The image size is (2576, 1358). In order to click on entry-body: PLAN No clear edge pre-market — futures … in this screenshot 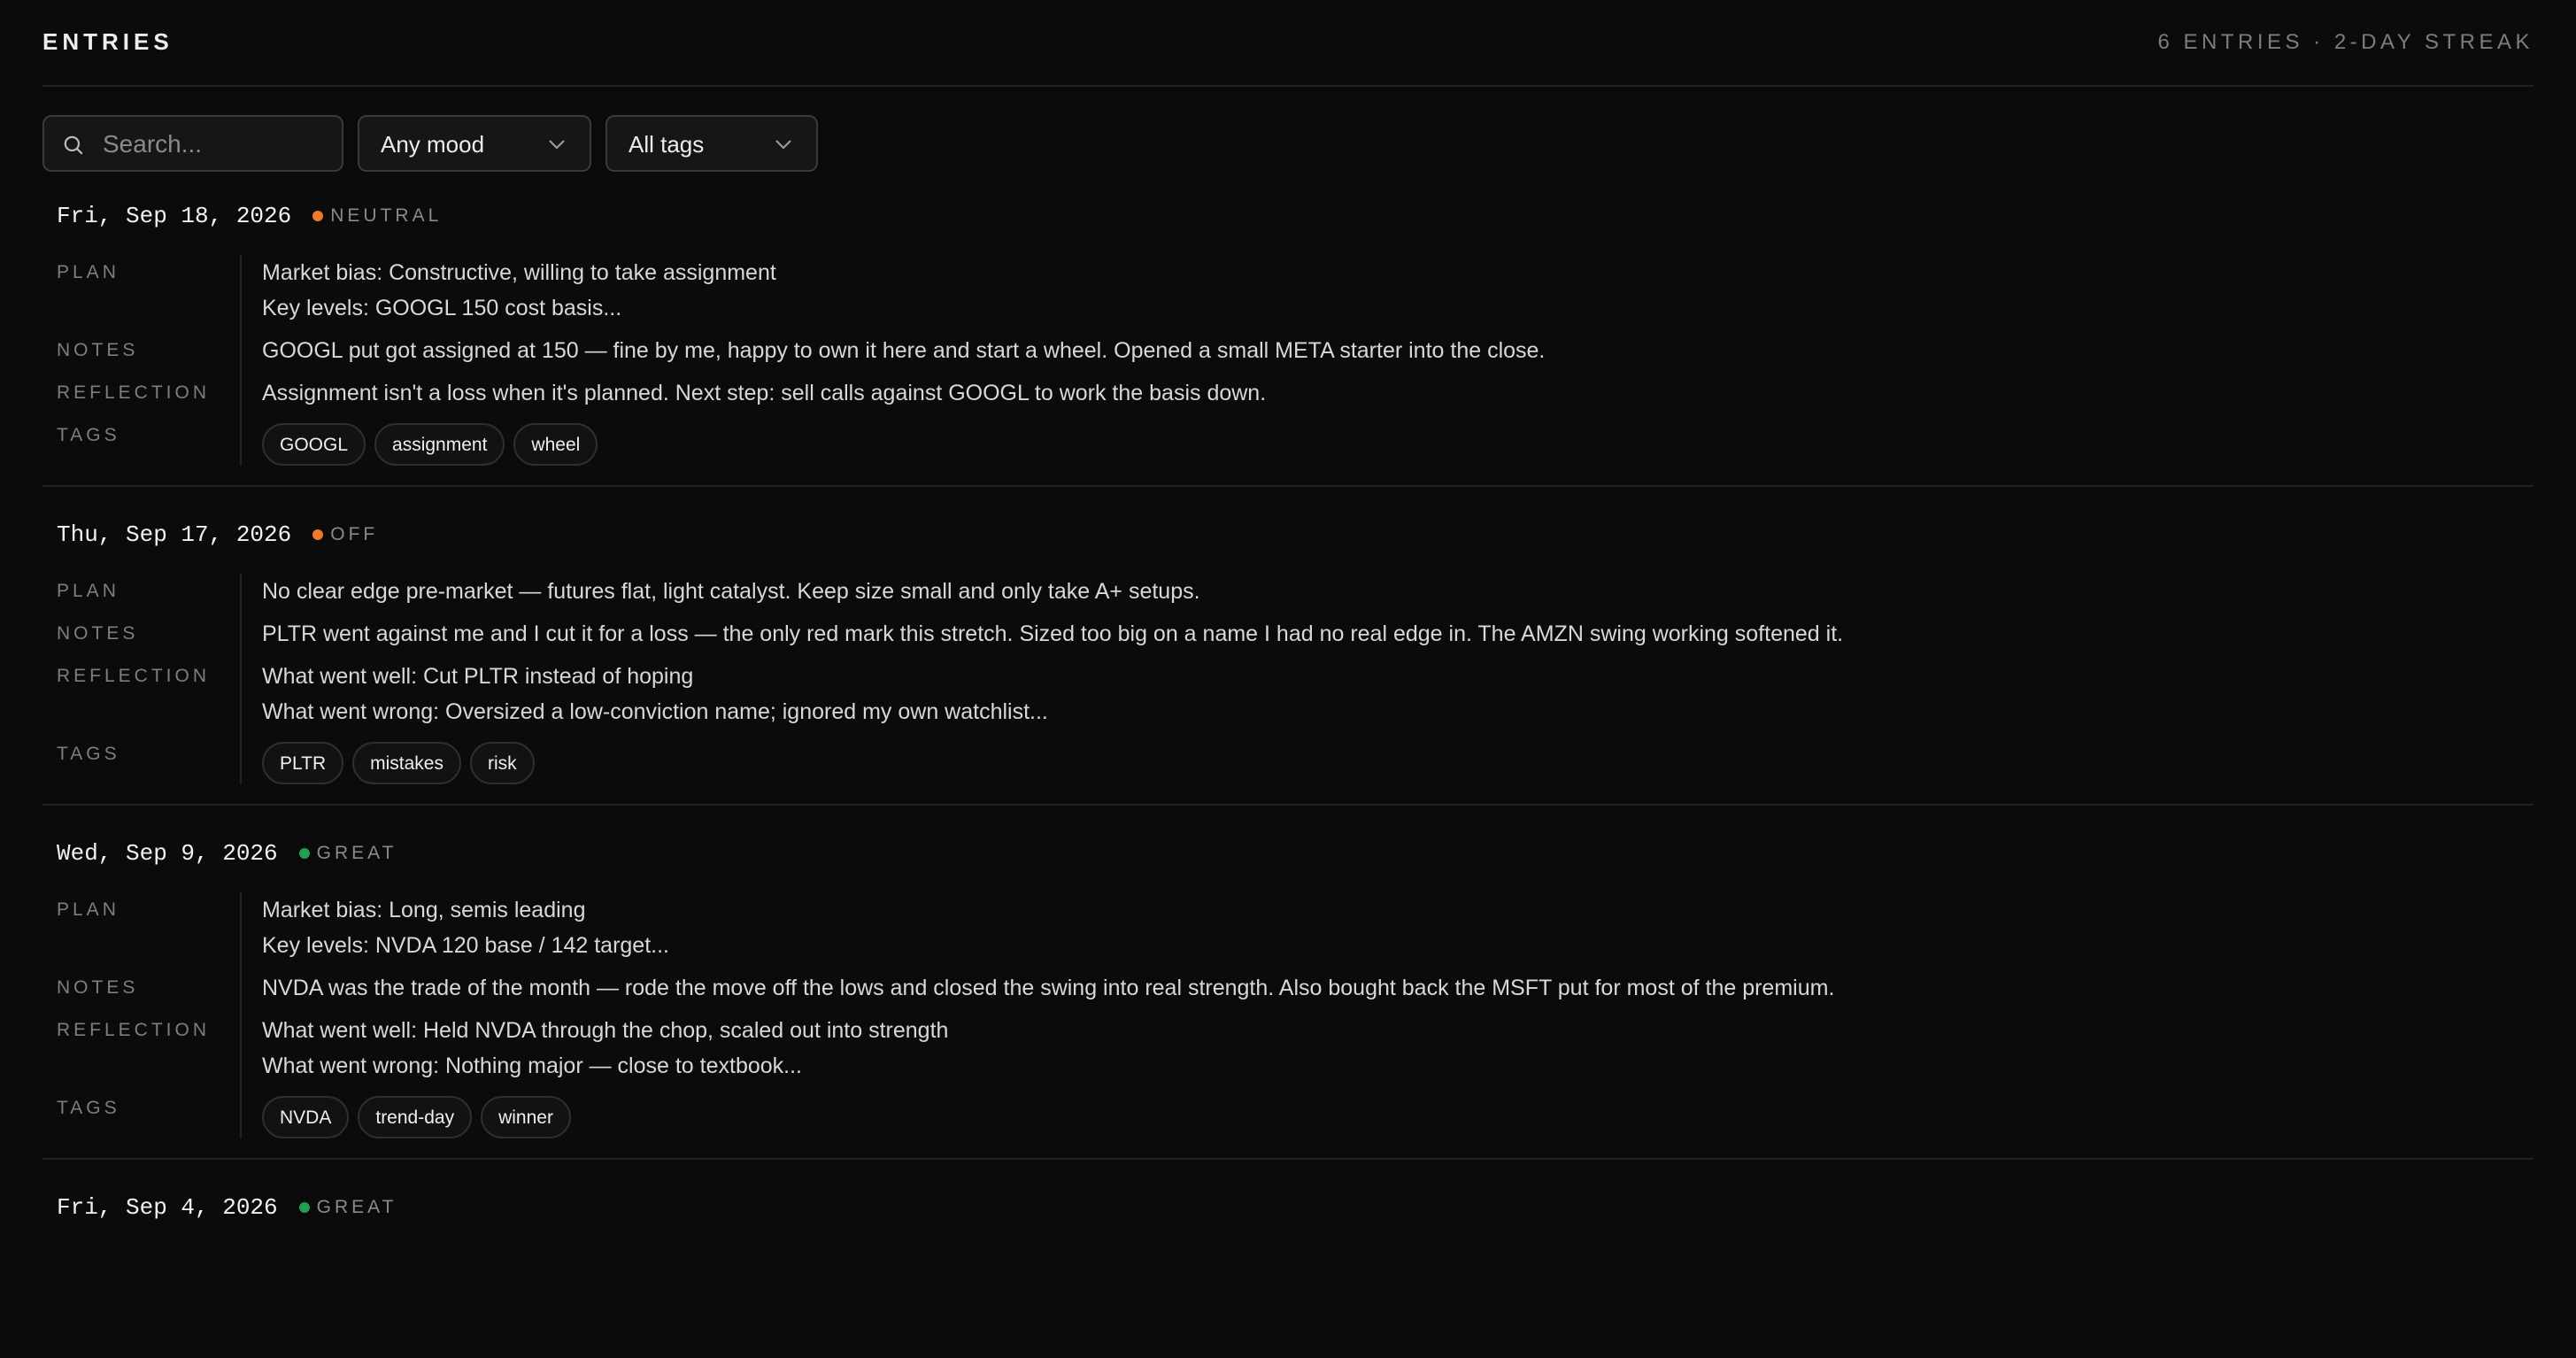, I will do `click(1295, 679)`.